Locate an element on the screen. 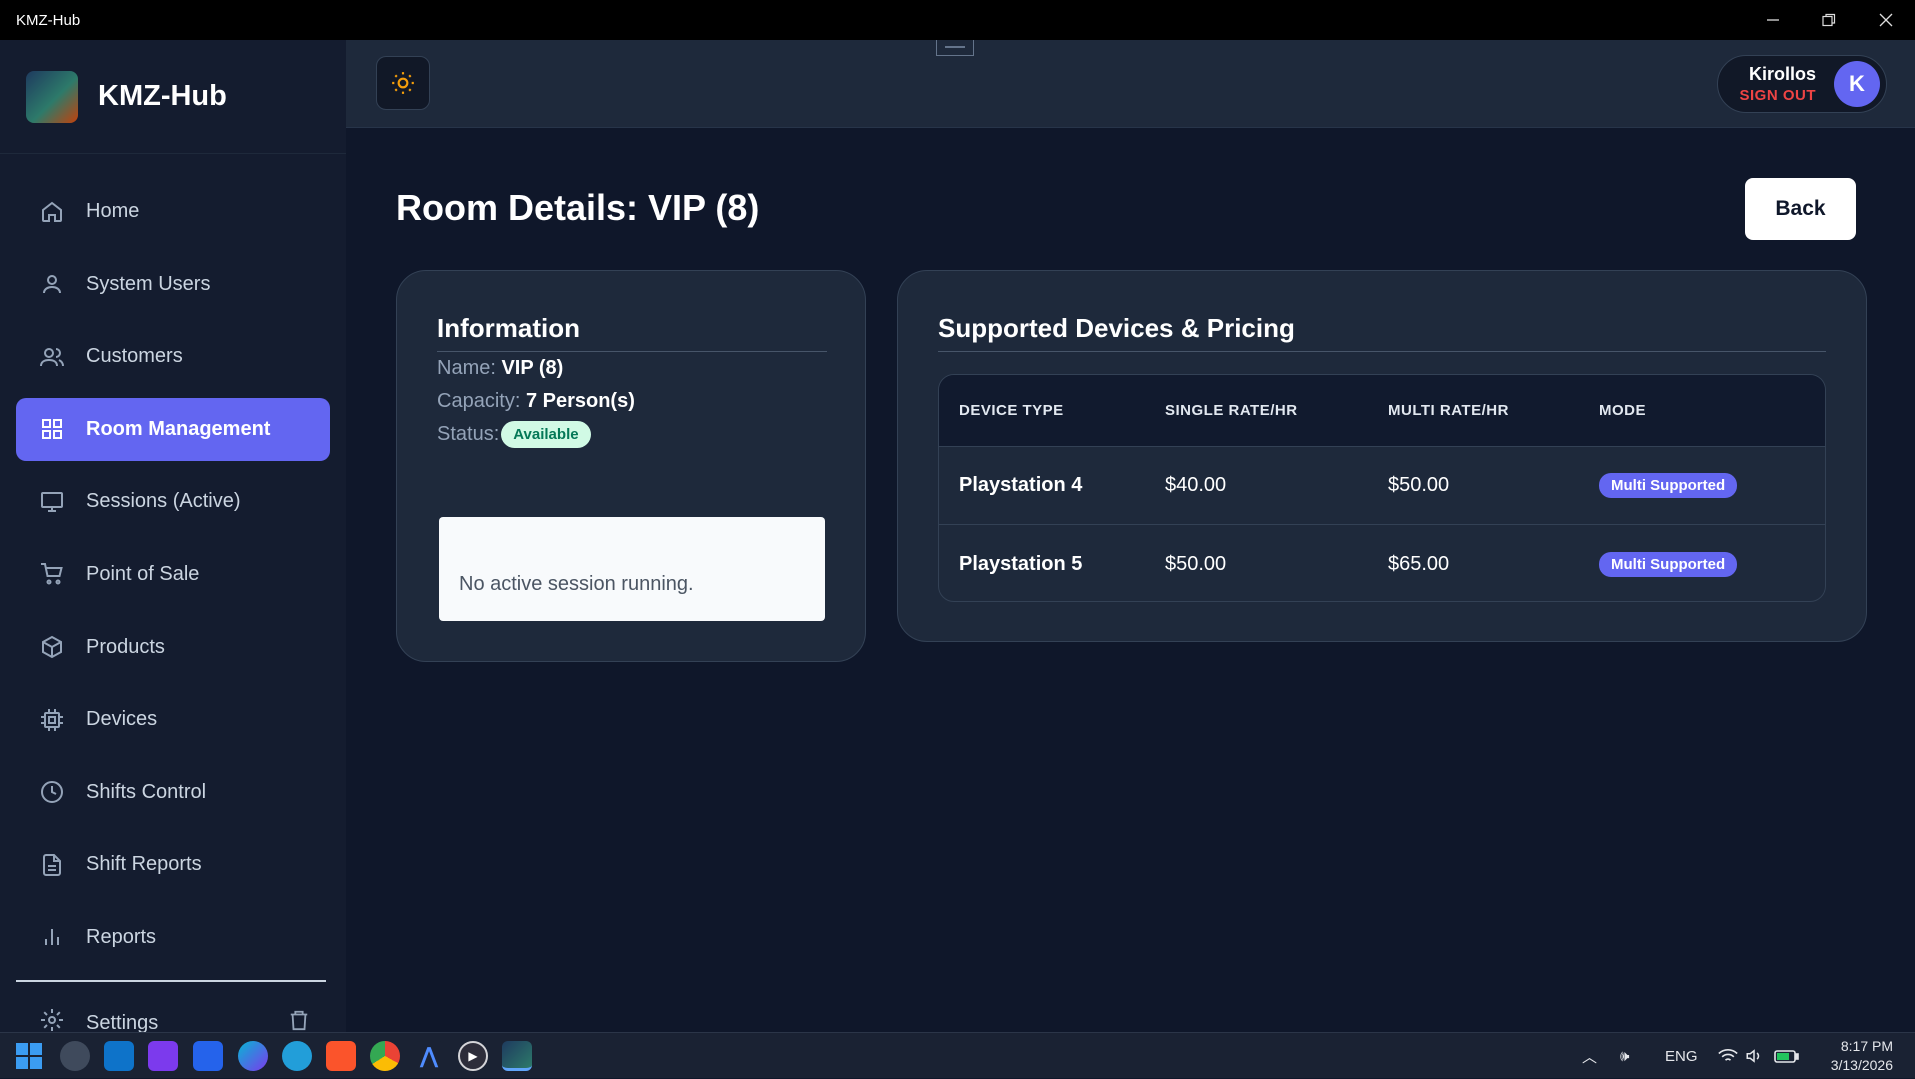  sidebar-item-label: Point of Sale is located at coordinates (143, 573).